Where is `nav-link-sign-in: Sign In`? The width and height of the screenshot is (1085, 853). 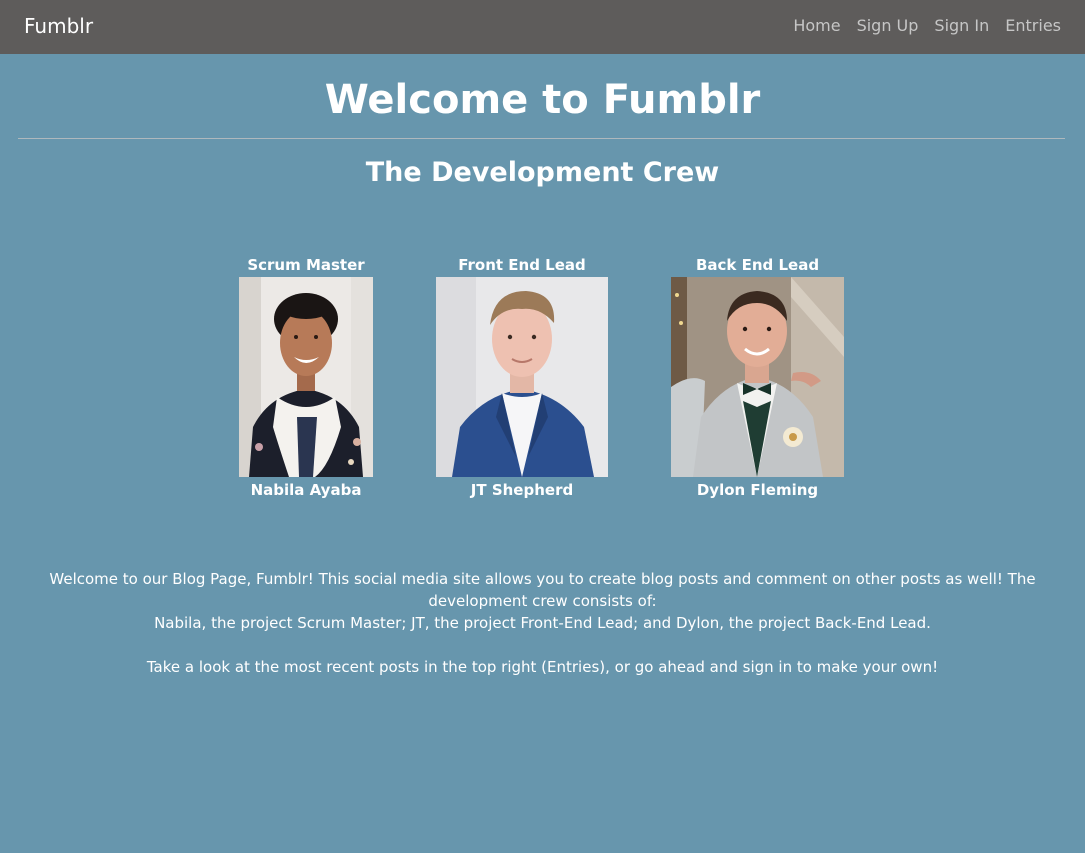
nav-link-sign-in: Sign In is located at coordinates (961, 25).